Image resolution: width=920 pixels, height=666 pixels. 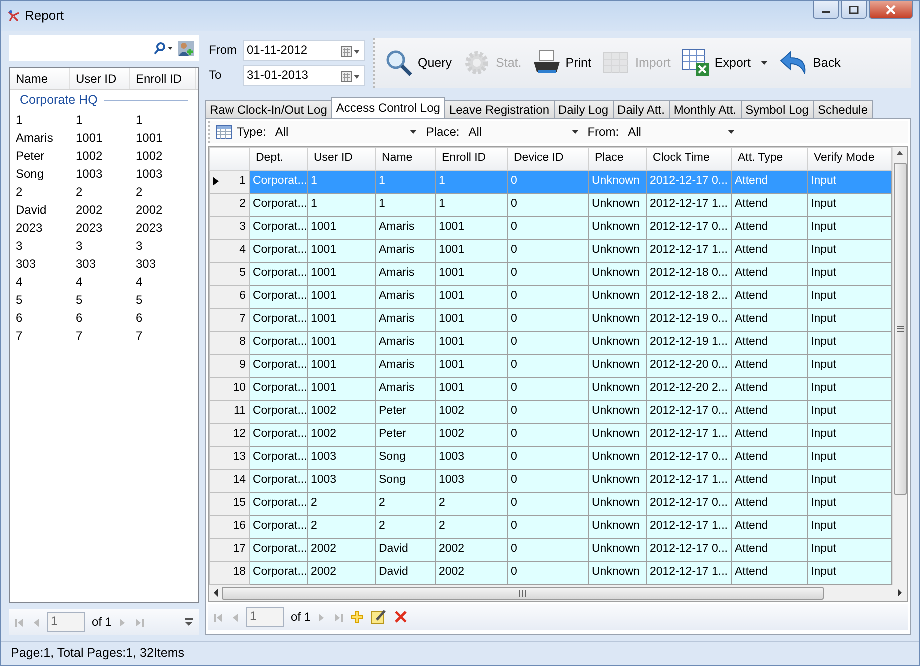 What do you see at coordinates (558, 593) in the screenshot?
I see `horizontal-scrollbar` at bounding box center [558, 593].